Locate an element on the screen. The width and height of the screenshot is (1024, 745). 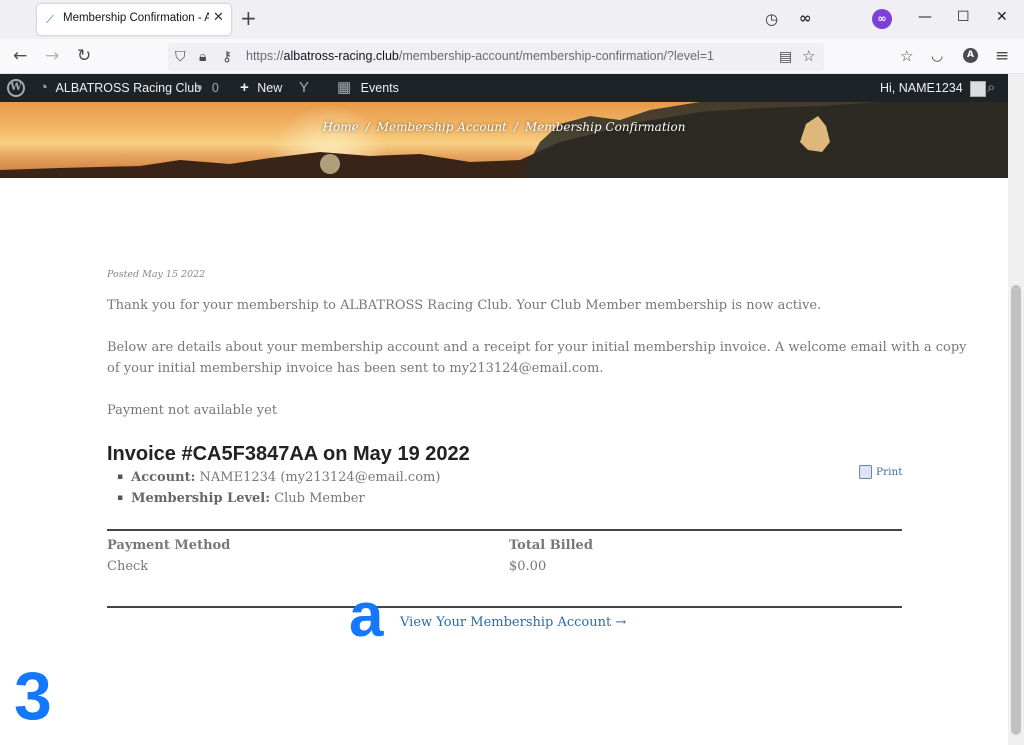
admin-bar-yoast: Y is located at coordinates (304, 88).